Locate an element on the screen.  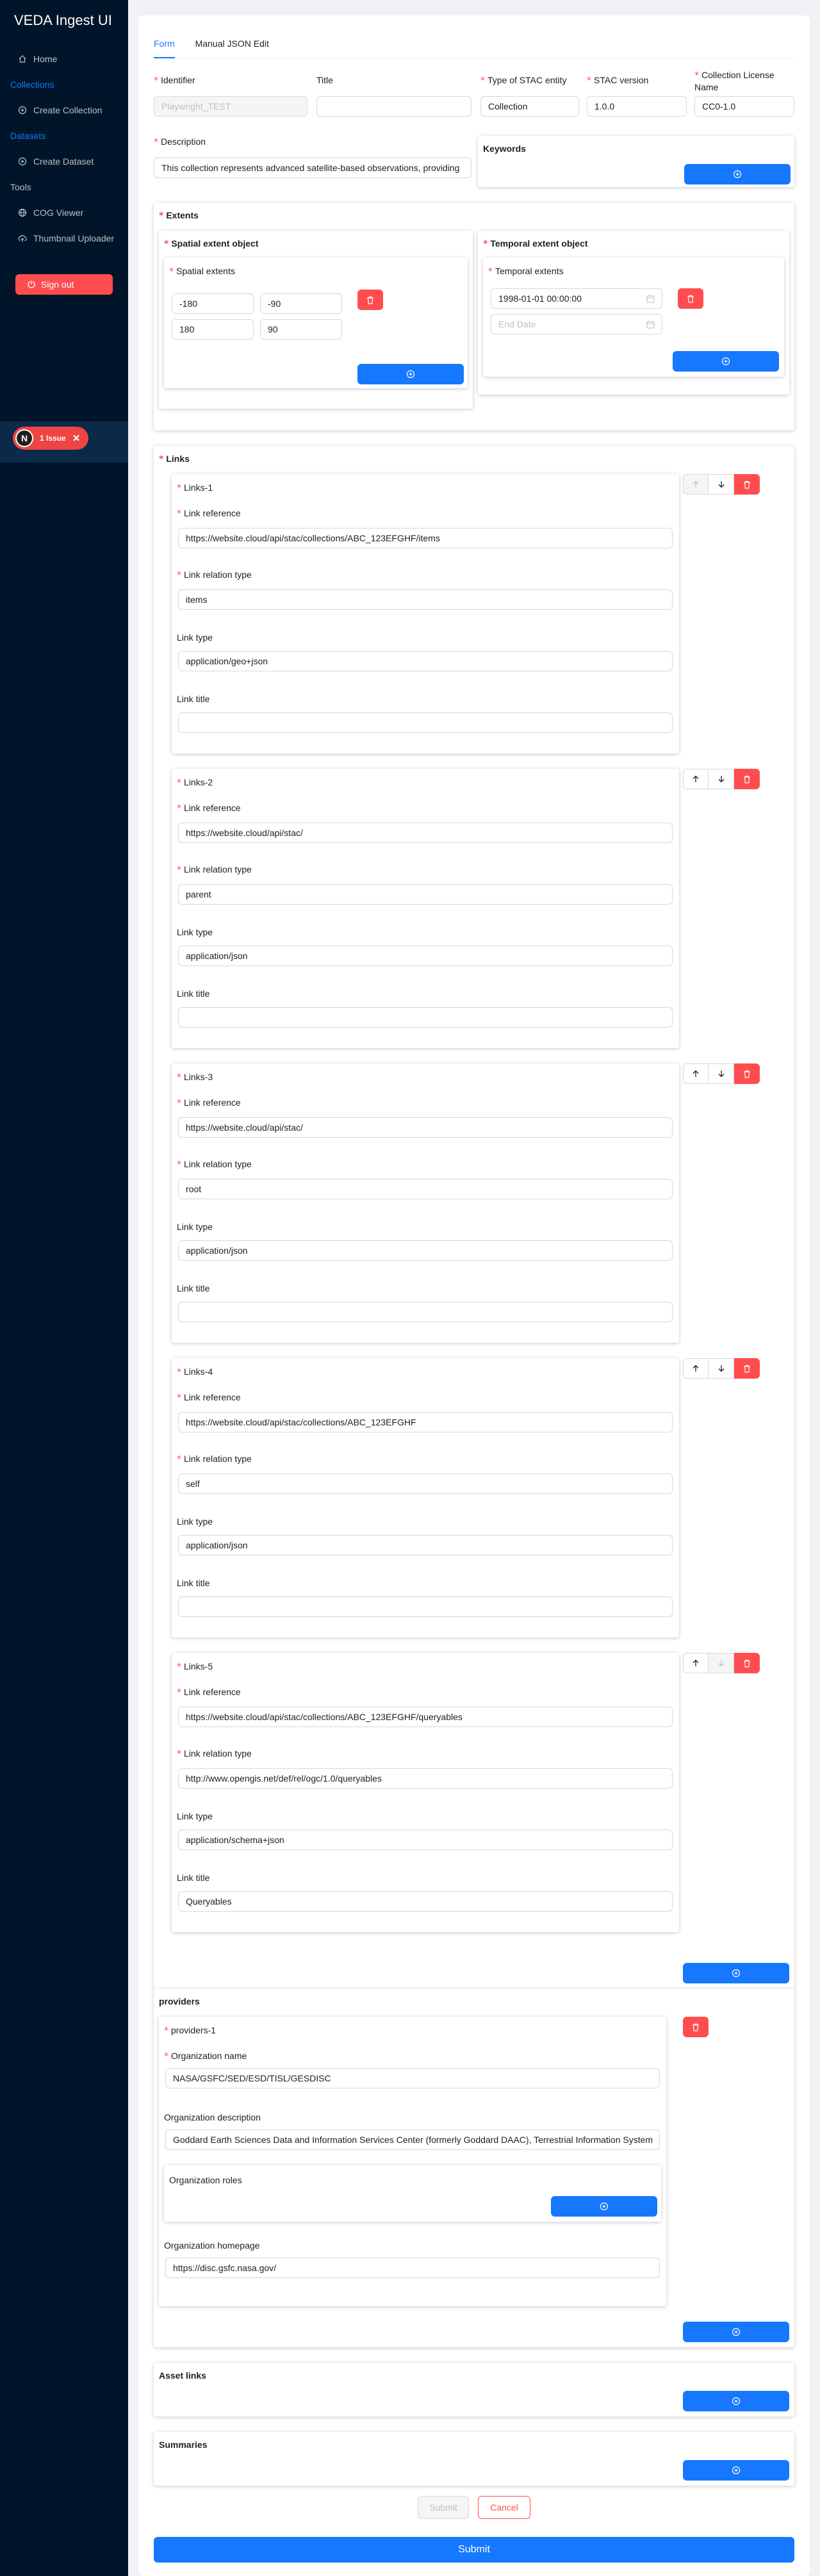
sidebar-group-tools: Tools is located at coordinates (64, 187).